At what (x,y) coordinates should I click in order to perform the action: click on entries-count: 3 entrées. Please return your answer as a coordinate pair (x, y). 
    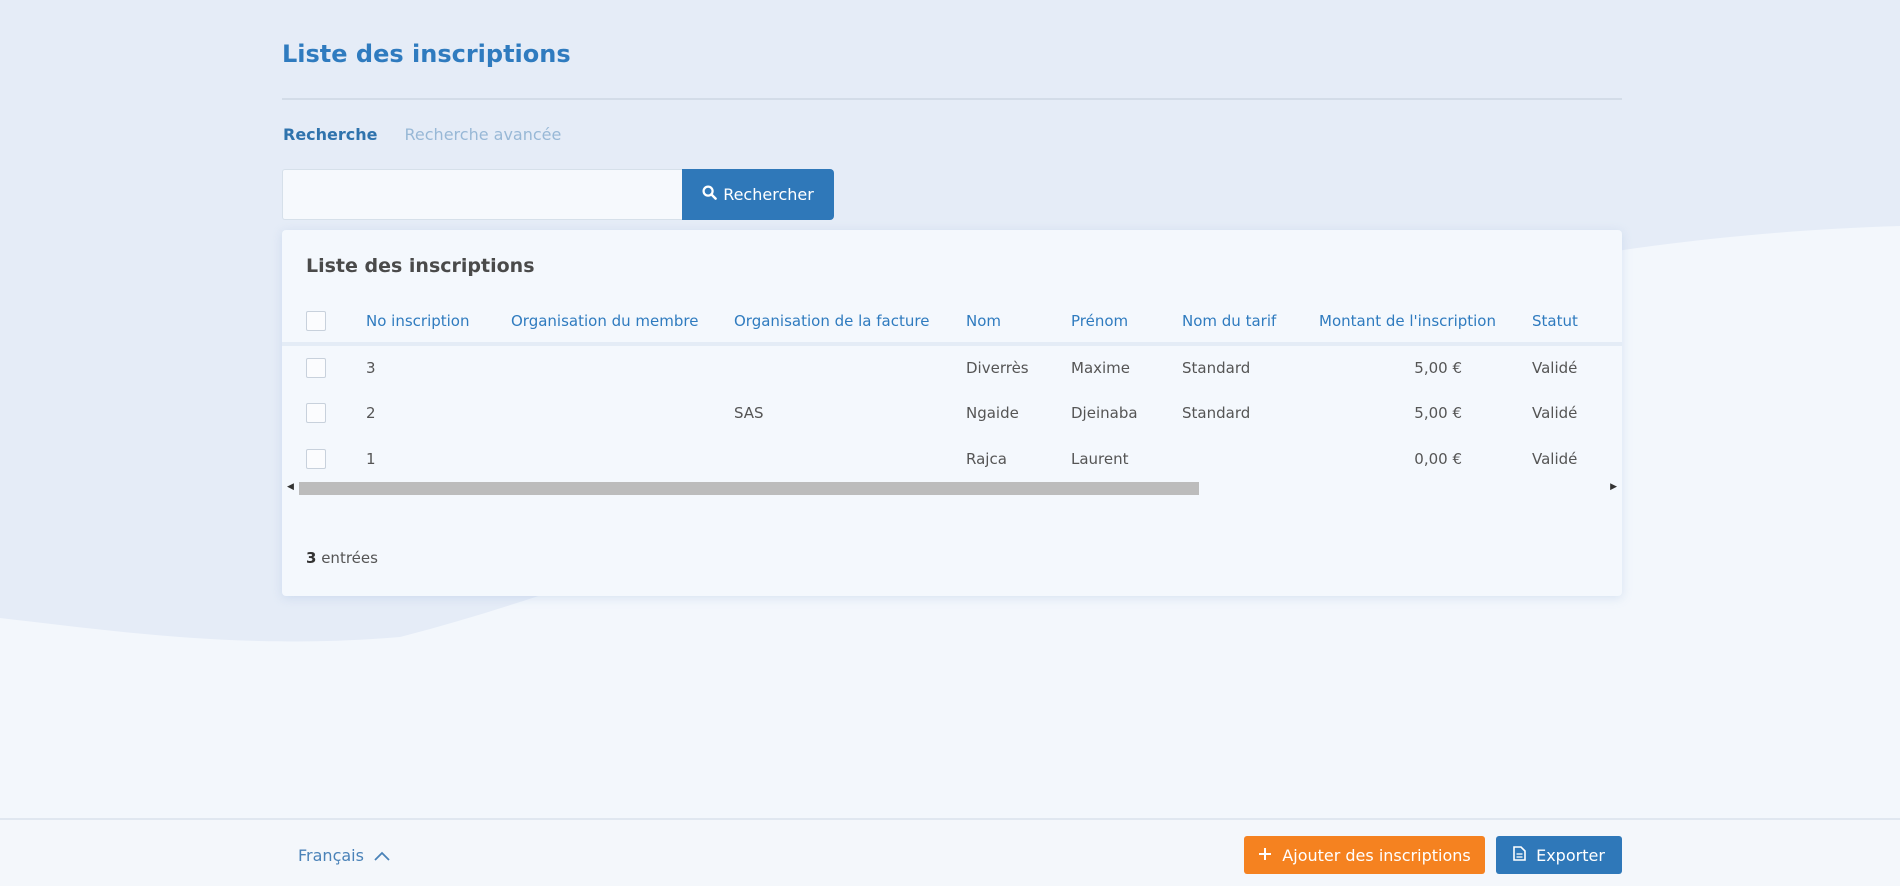
    Looking at the image, I should click on (342, 558).